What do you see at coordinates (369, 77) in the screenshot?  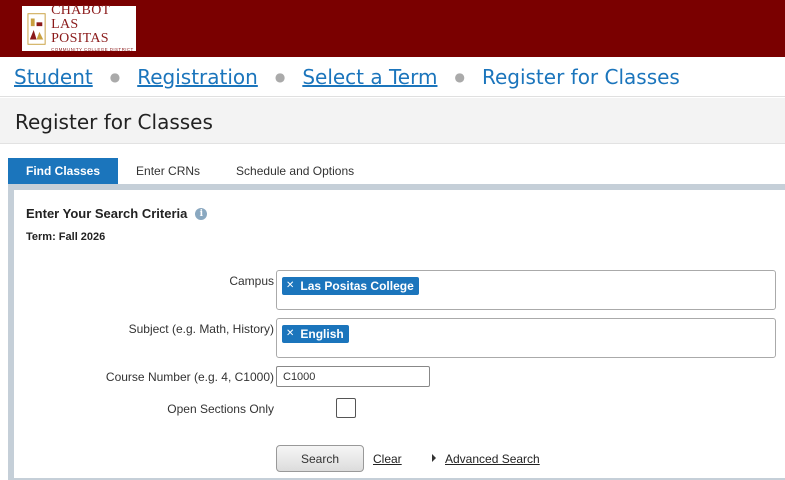 I see `breadcrumb-select-term: Select a Term` at bounding box center [369, 77].